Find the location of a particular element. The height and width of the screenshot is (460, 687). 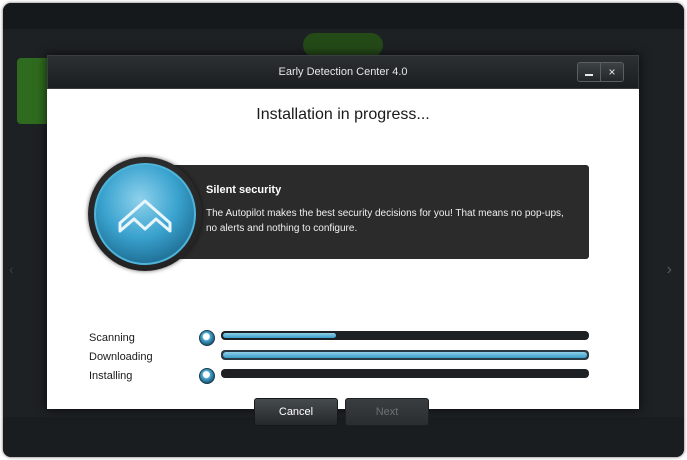

scanning-spinner-icon is located at coordinates (207, 338).